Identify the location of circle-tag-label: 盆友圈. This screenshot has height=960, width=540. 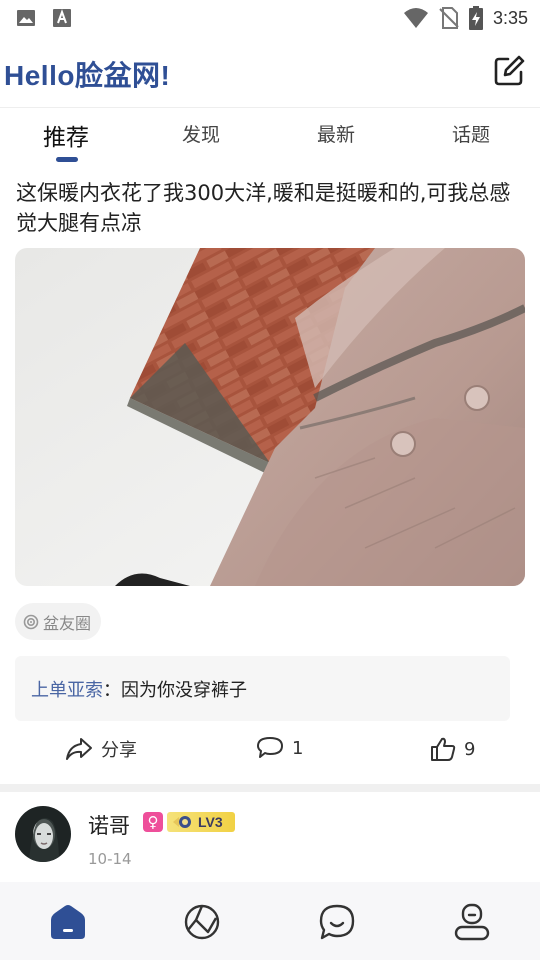
(67, 623).